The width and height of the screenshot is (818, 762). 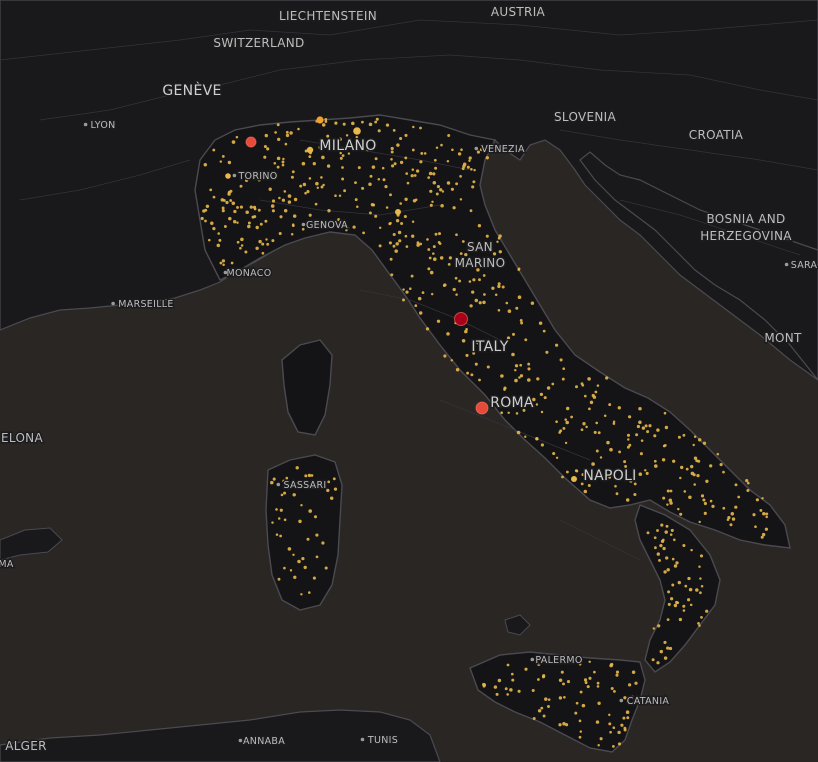 I want to click on label-genova: GENOVA, so click(x=327, y=225).